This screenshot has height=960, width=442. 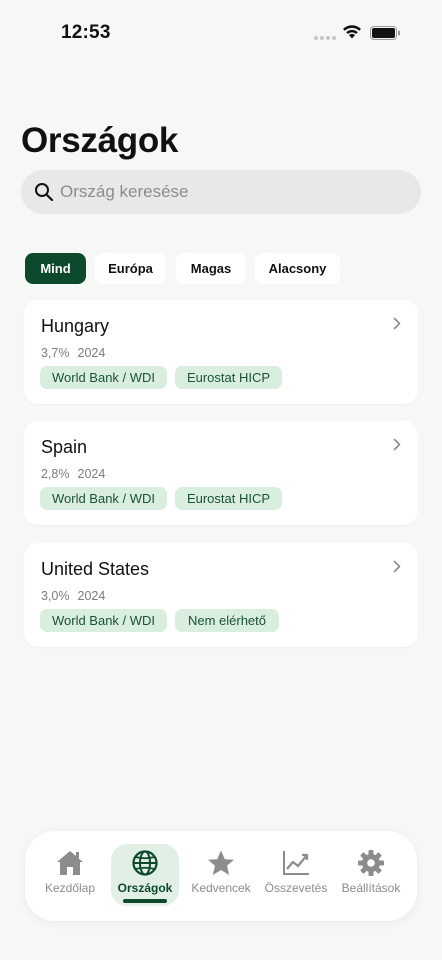 I want to click on country-name: Spain, so click(x=64, y=447).